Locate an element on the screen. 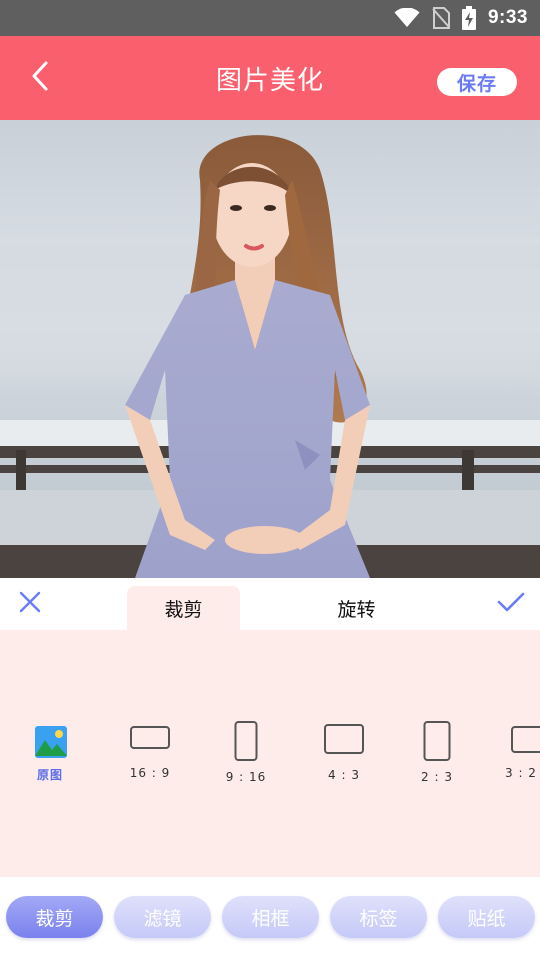 The width and height of the screenshot is (540, 960). bottom-tool-bar: 裁剪 滤镜 相框 标签 贴纸 is located at coordinates (270, 918).